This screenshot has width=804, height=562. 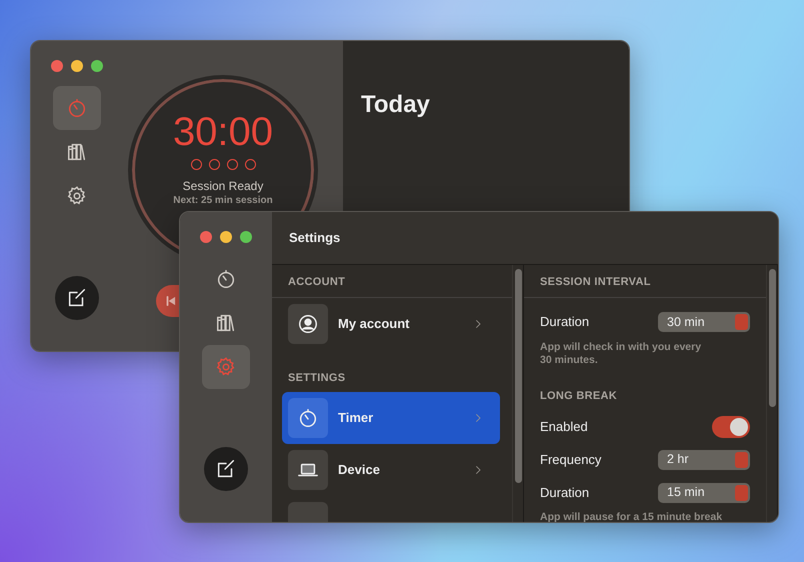 What do you see at coordinates (391, 470) in the screenshot?
I see `settings-list-item: Device` at bounding box center [391, 470].